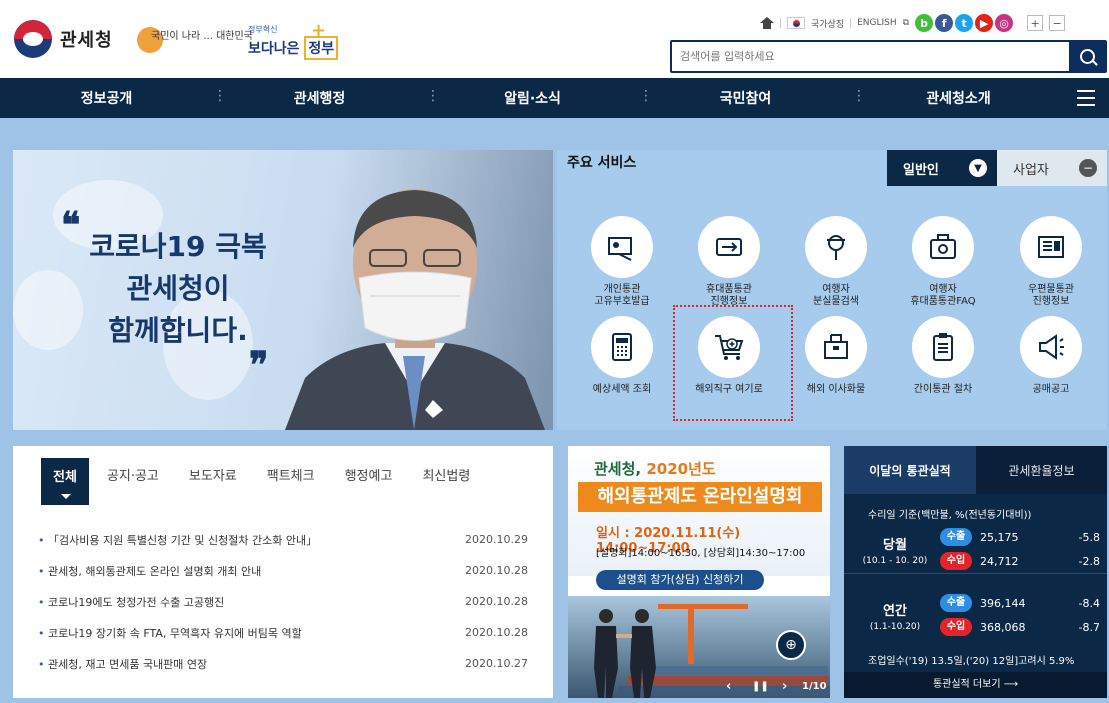  Describe the element at coordinates (283, 663) in the screenshot. I see `list-item: 관세청, 재고 면세품 국내판매 연장 2020.10.27` at that location.